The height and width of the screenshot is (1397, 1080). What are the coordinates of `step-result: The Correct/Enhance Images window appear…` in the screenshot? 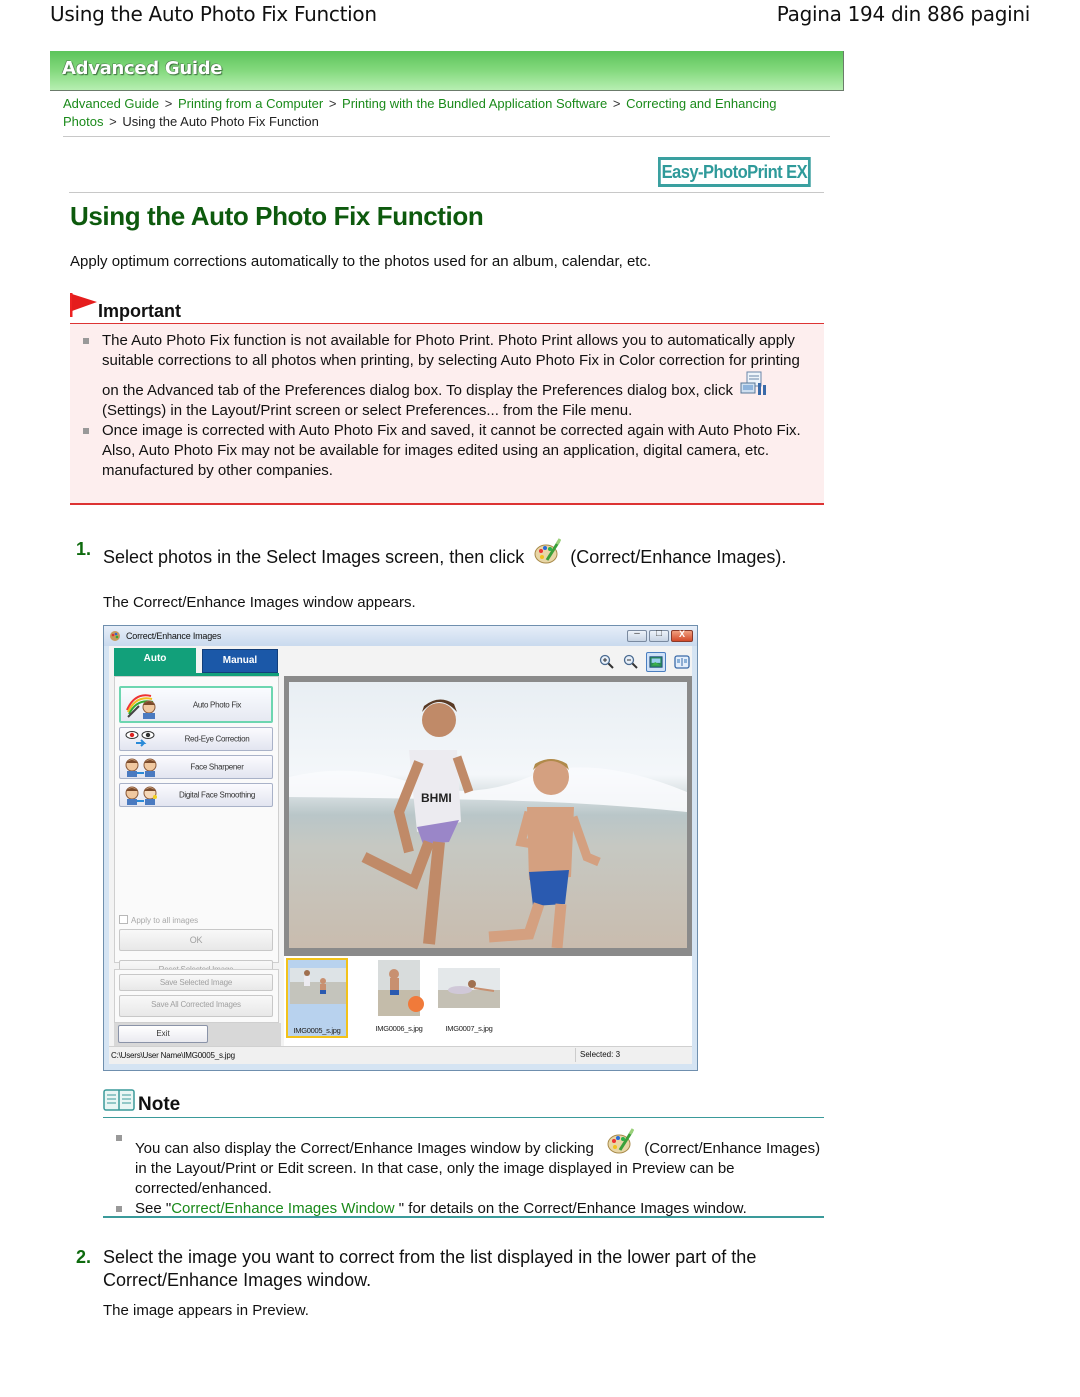 It's located at (259, 602).